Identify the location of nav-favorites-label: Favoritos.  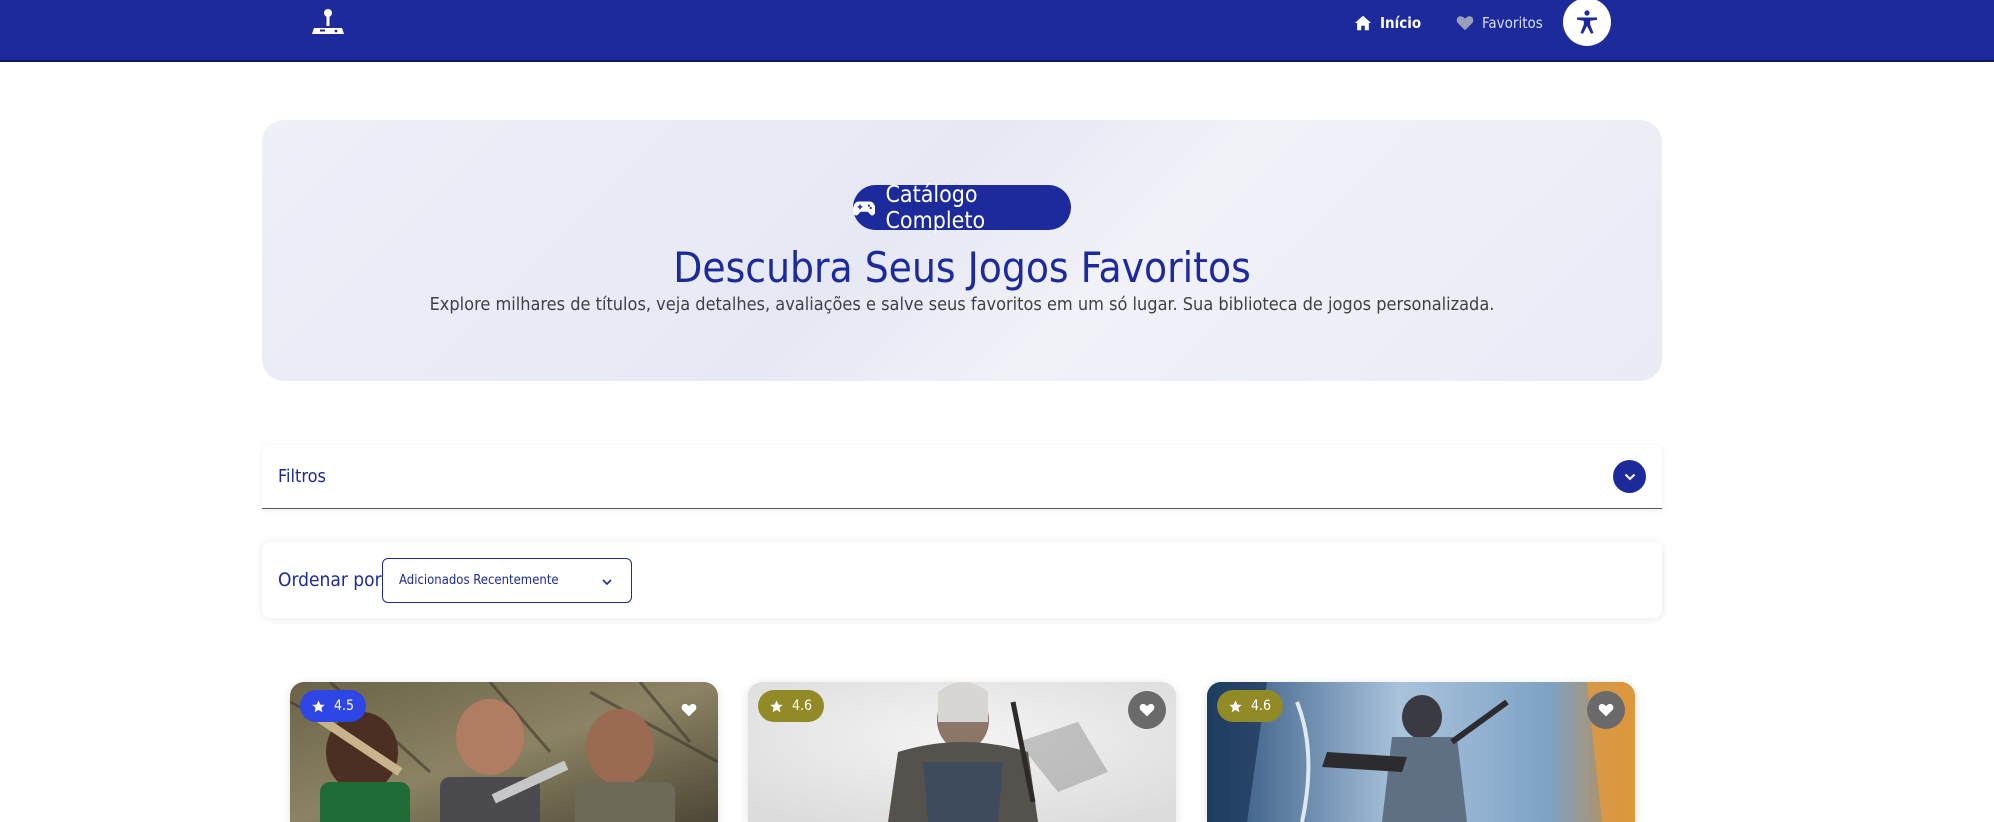
(1512, 23).